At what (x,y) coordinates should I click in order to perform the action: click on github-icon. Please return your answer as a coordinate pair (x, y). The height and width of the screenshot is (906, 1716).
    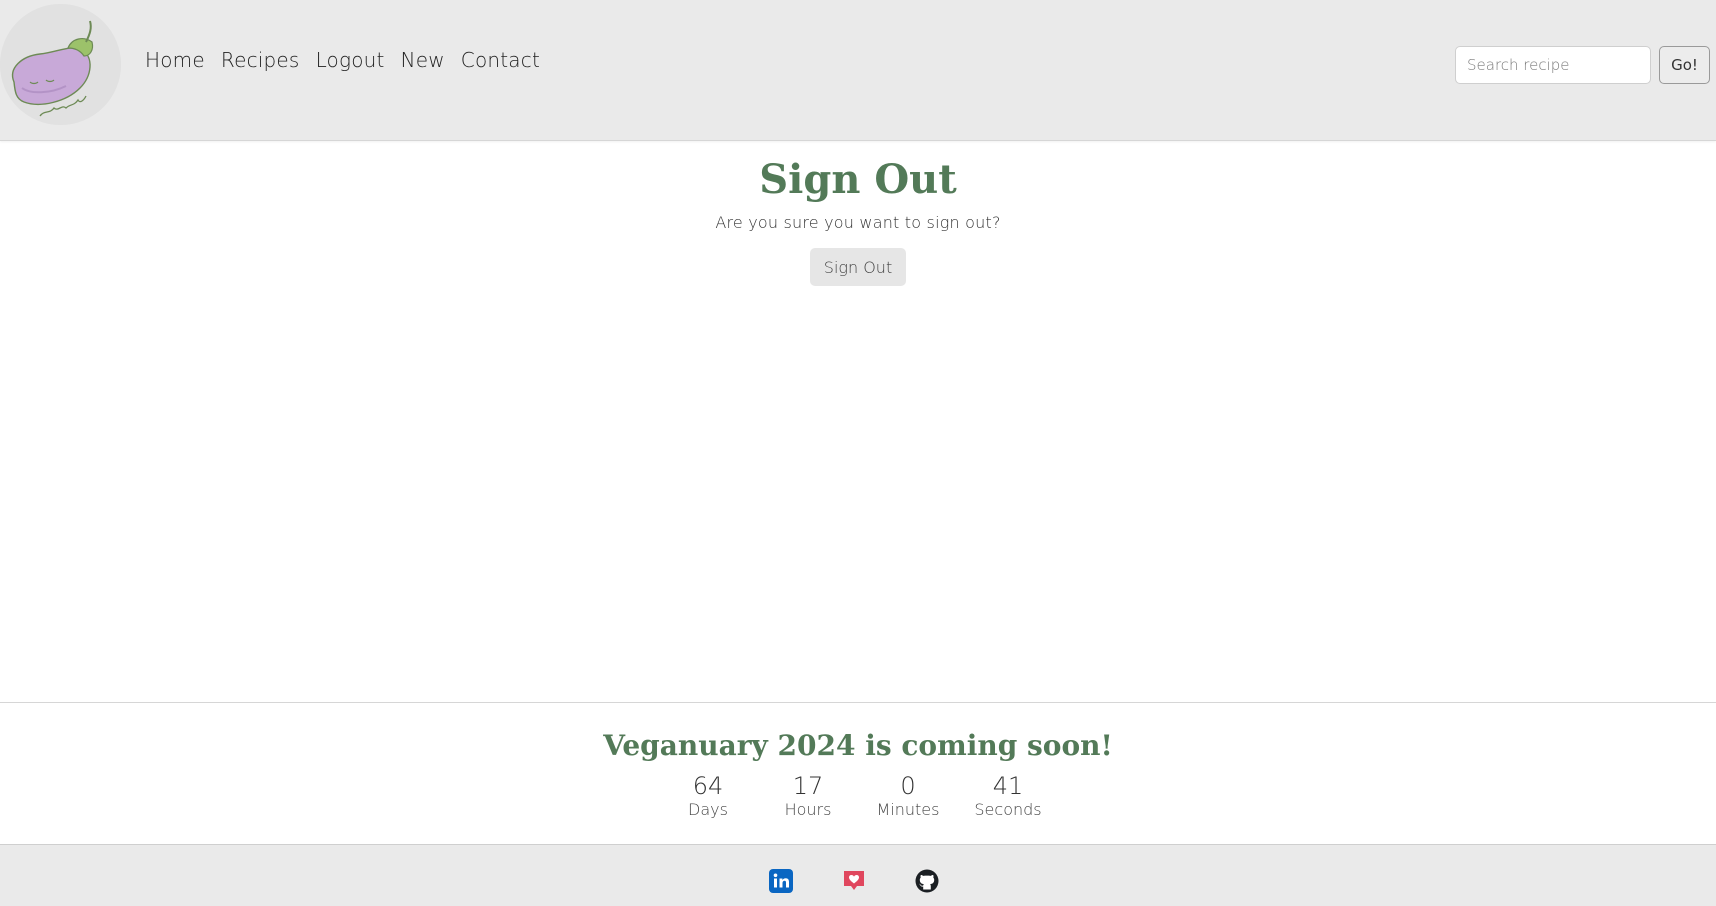
    Looking at the image, I should click on (927, 881).